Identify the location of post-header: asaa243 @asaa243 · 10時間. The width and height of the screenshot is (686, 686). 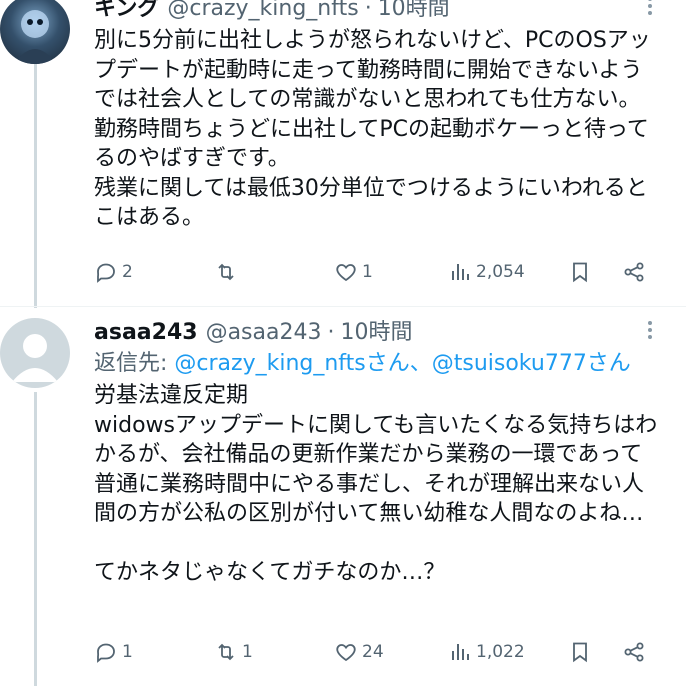
(378, 333).